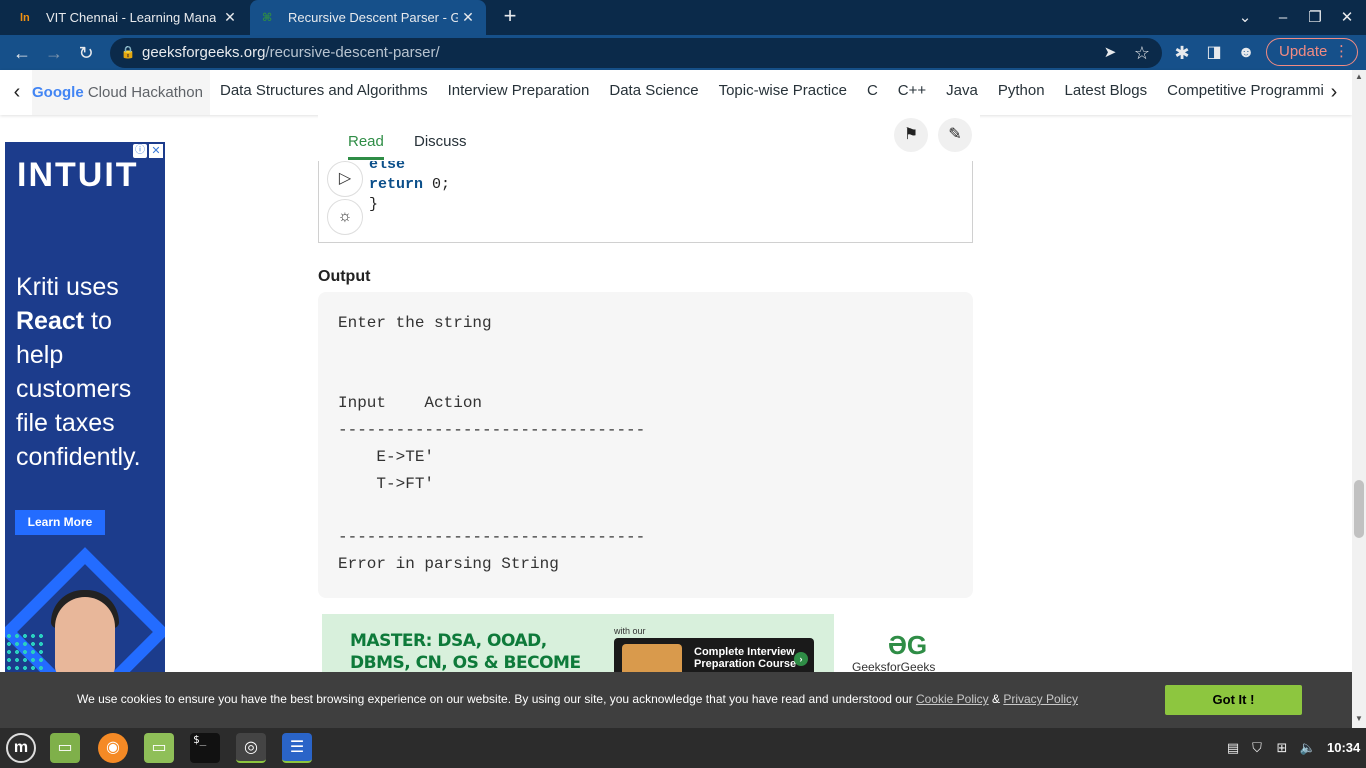  I want to click on browser-tab-vit: ln VIT Chennai - Learning Managem ✕, so click(130, 17).